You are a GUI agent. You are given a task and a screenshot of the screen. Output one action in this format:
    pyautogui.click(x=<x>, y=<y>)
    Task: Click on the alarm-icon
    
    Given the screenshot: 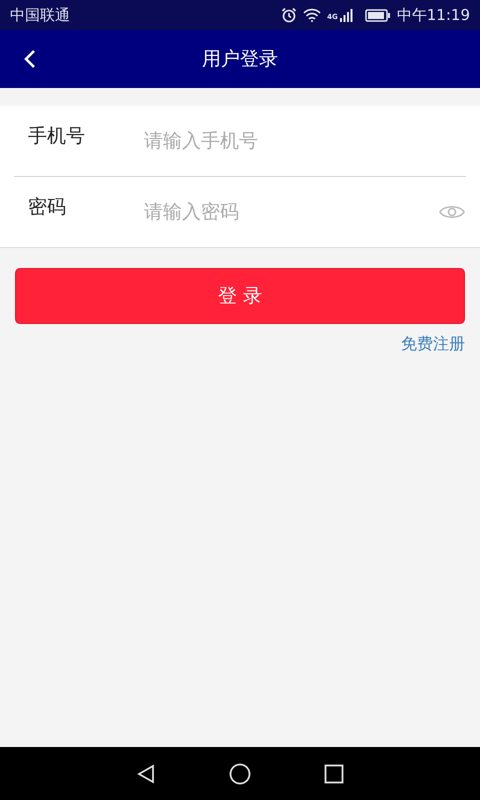 What is the action you would take?
    pyautogui.click(x=289, y=15)
    